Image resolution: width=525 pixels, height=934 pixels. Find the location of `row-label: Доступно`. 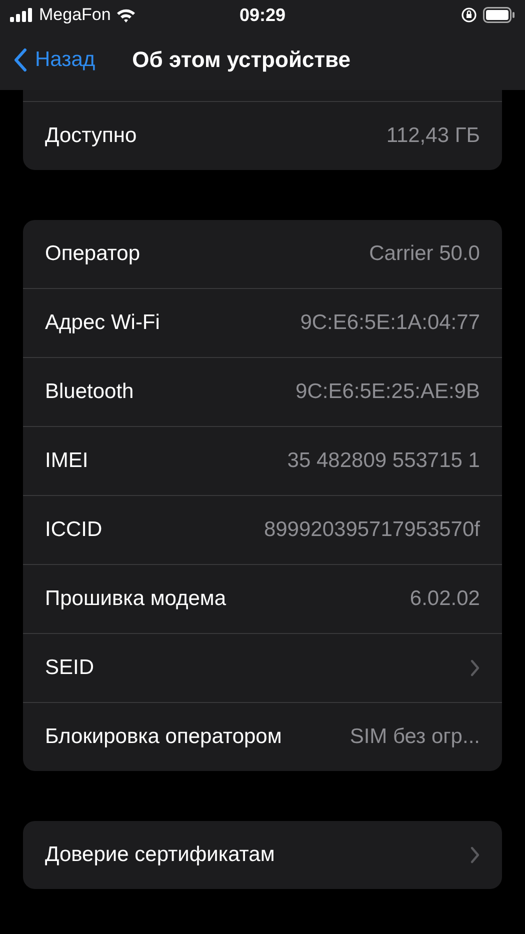

row-label: Доступно is located at coordinates (91, 136).